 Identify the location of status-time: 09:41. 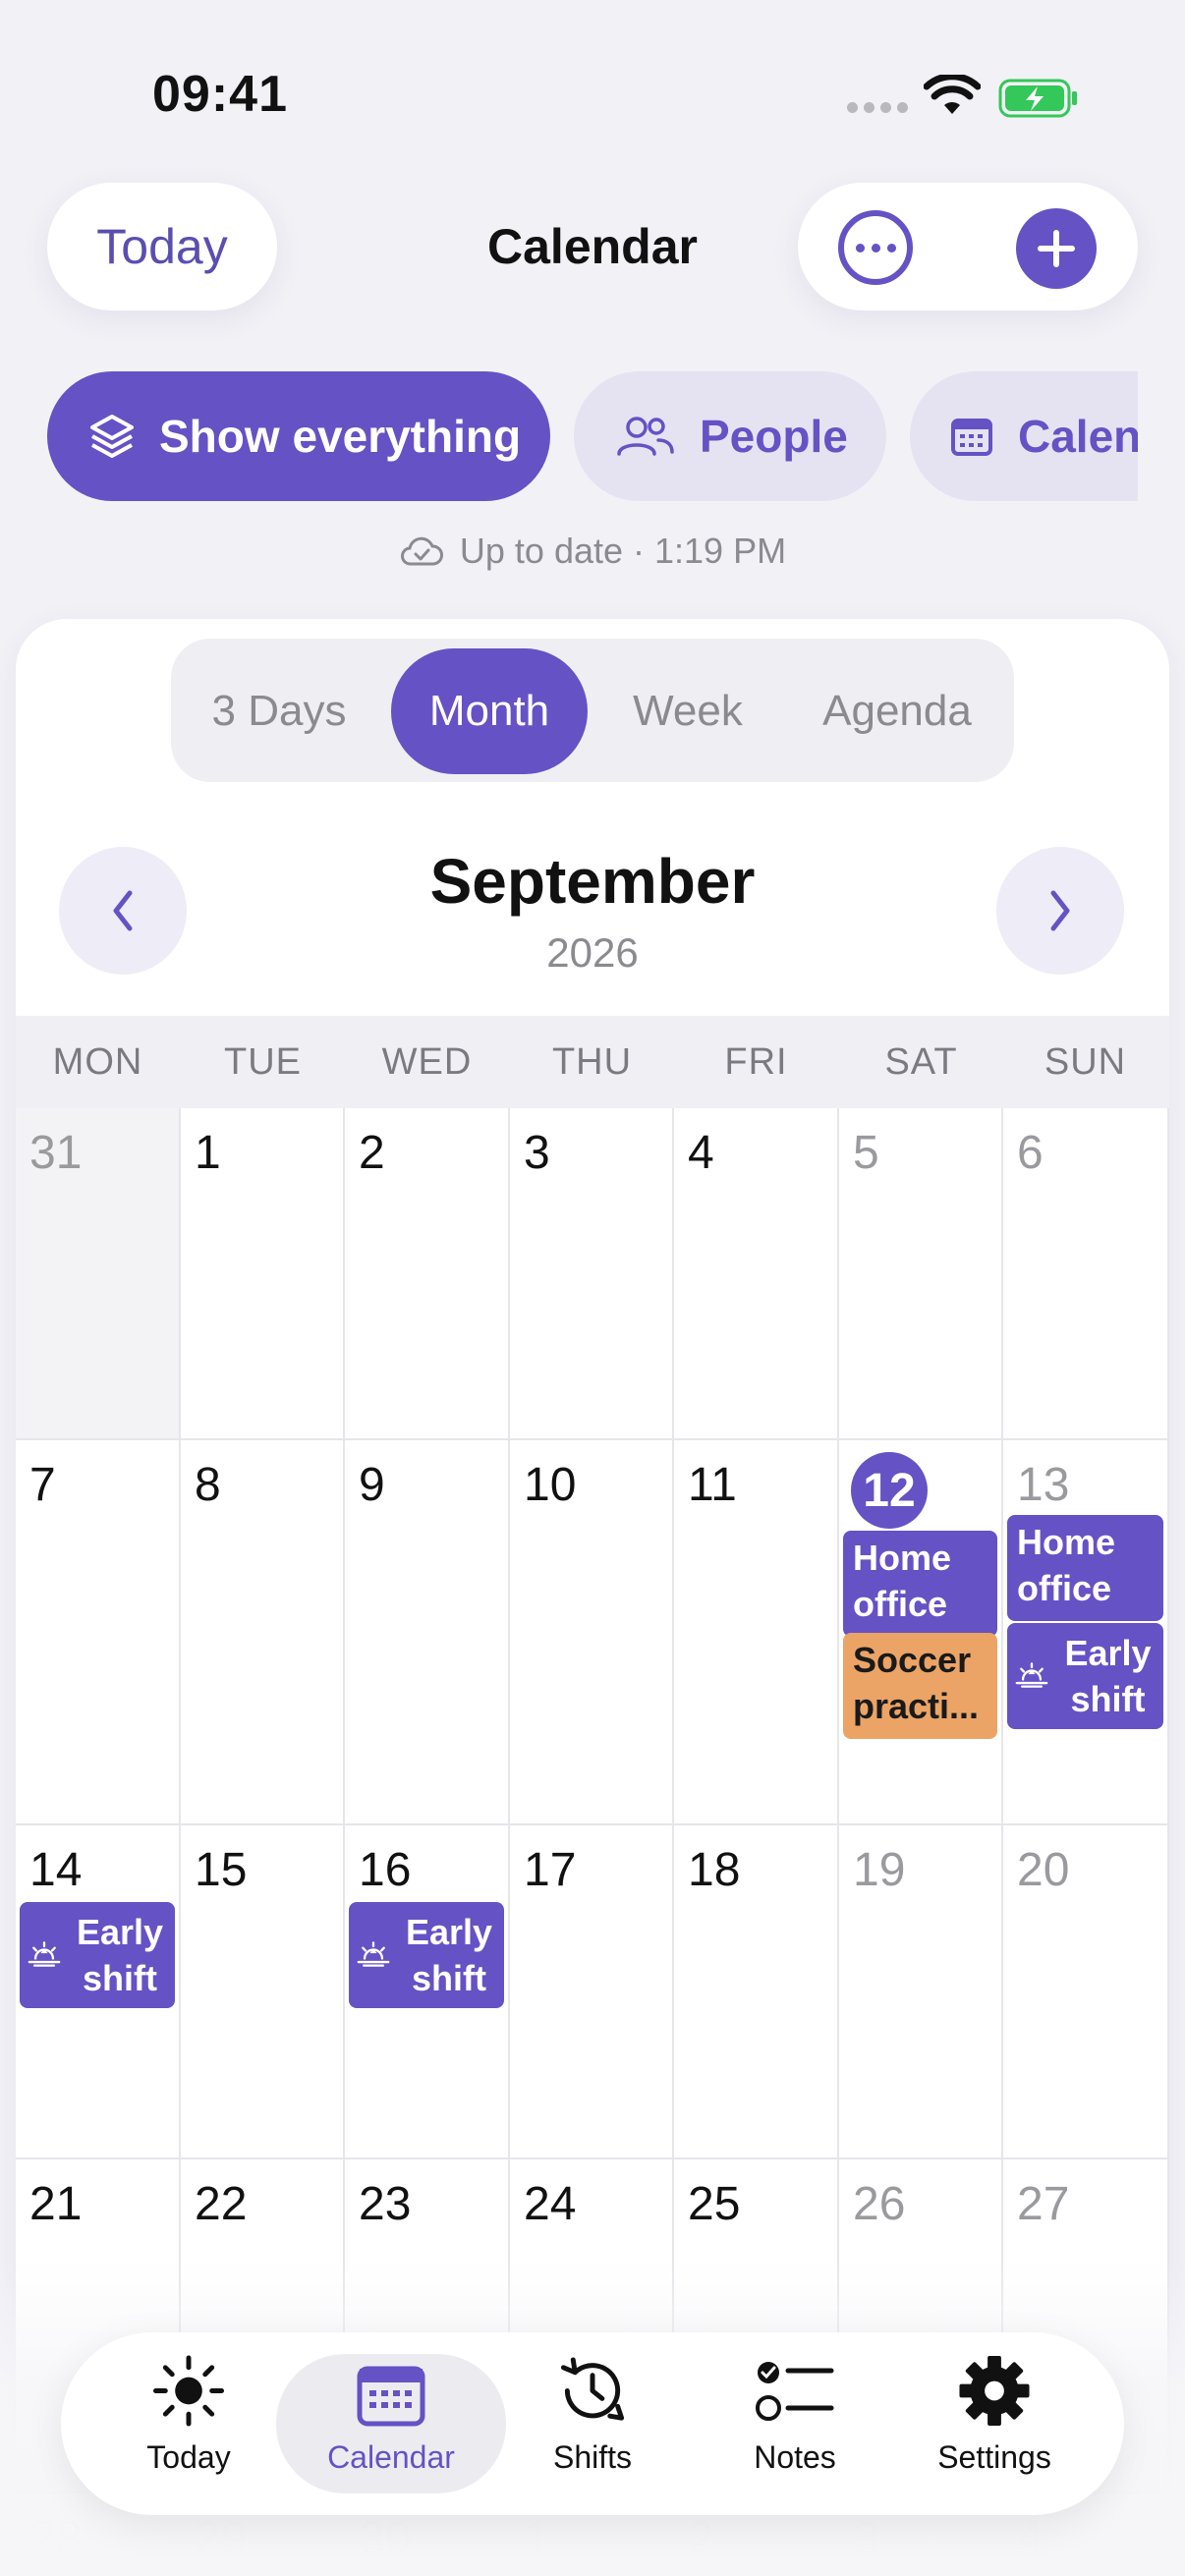
(220, 94).